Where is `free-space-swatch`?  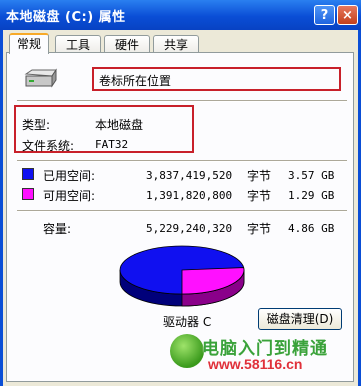
free-space-swatch is located at coordinates (28, 194).